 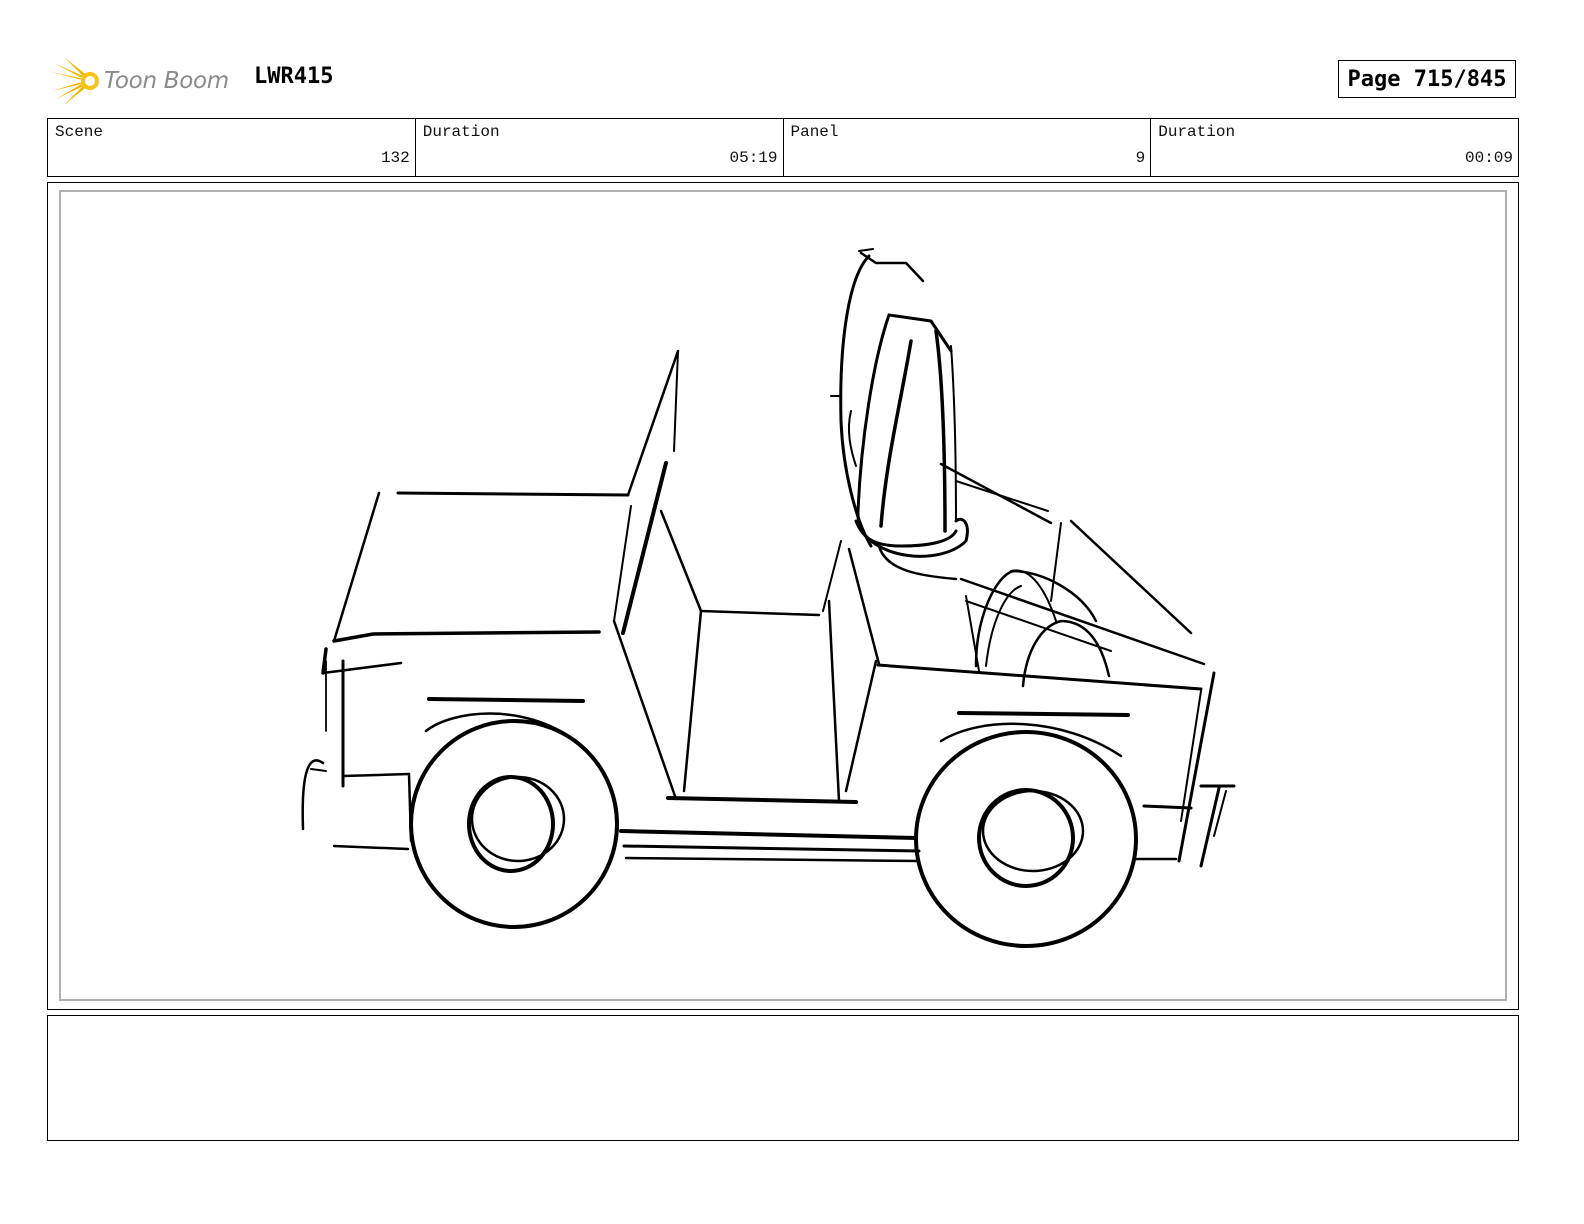 What do you see at coordinates (294, 76) in the screenshot?
I see `project-title: LWR415` at bounding box center [294, 76].